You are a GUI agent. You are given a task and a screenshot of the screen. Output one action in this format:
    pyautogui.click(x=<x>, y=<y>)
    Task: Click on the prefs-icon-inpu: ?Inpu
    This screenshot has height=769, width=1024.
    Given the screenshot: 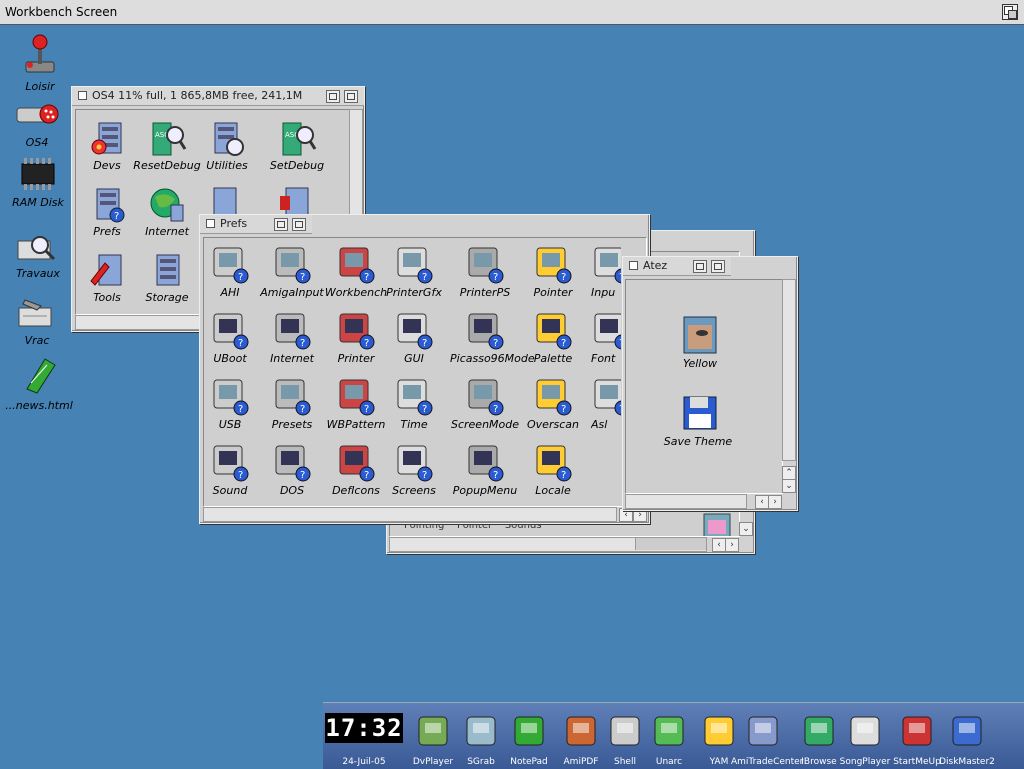 What is the action you would take?
    pyautogui.click(x=606, y=271)
    